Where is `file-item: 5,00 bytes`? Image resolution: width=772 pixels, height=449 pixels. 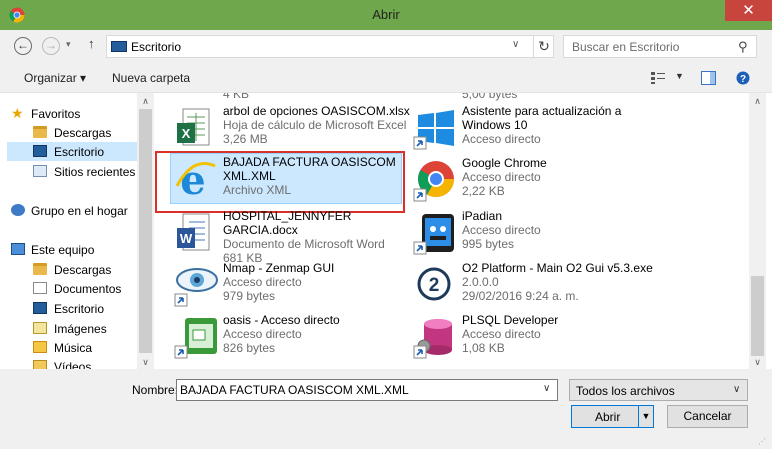
file-item: 5,00 bytes is located at coordinates (514, 98).